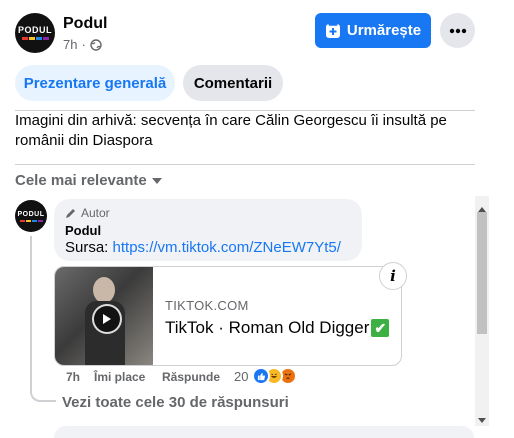 The height and width of the screenshot is (438, 514). What do you see at coordinates (28, 220) in the screenshot?
I see `comment-logo-bar-yellow` at bounding box center [28, 220].